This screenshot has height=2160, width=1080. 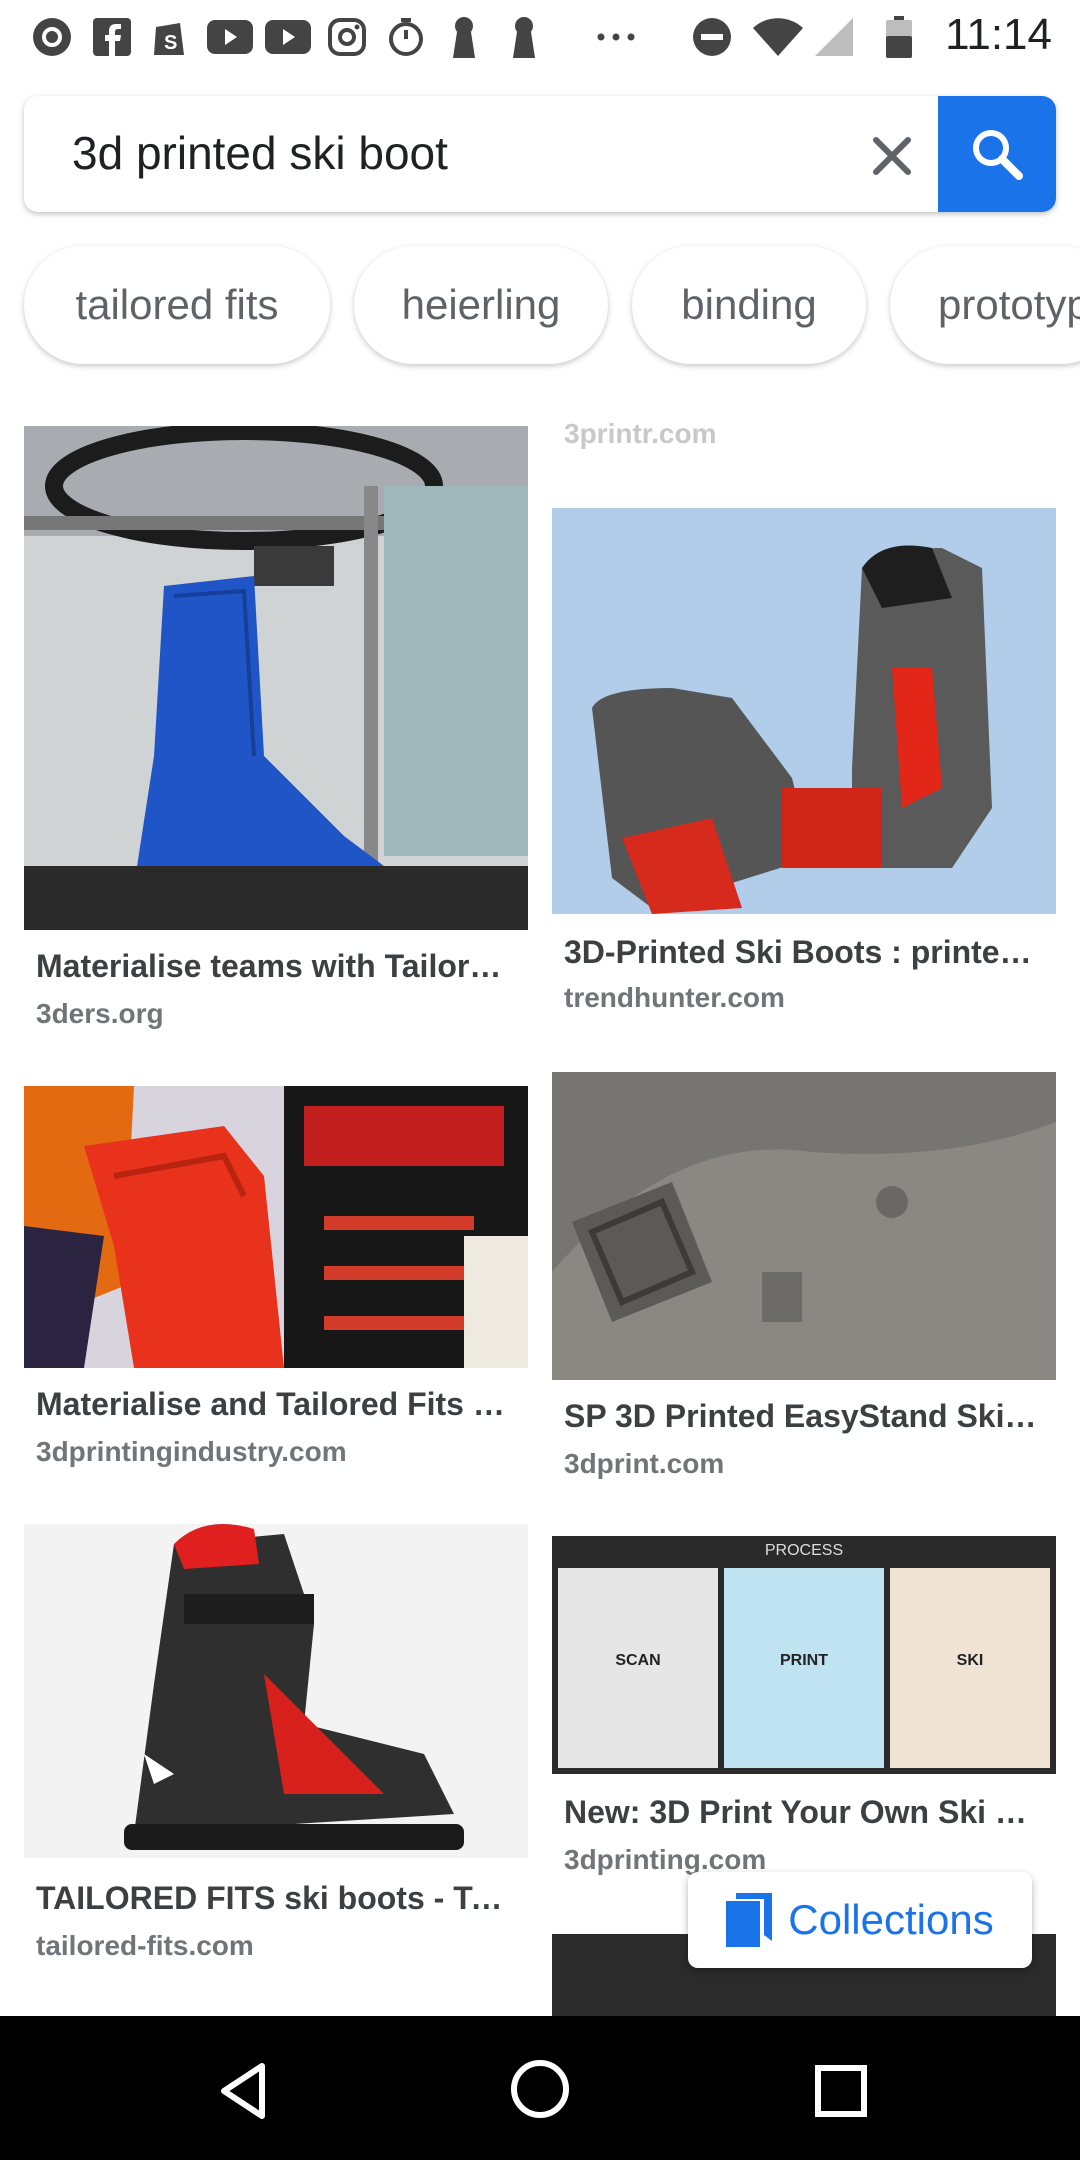 What do you see at coordinates (899, 37) in the screenshot?
I see `battery-icon` at bounding box center [899, 37].